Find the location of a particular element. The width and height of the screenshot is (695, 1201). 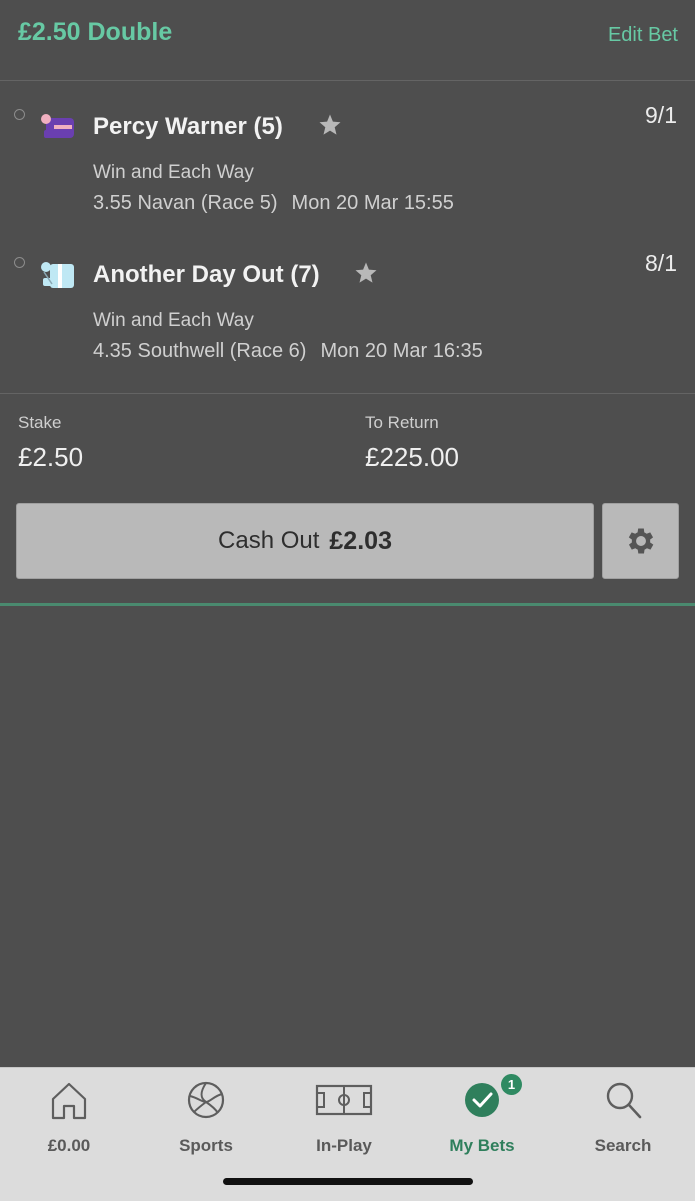

to-return-label: To Return is located at coordinates (402, 422).